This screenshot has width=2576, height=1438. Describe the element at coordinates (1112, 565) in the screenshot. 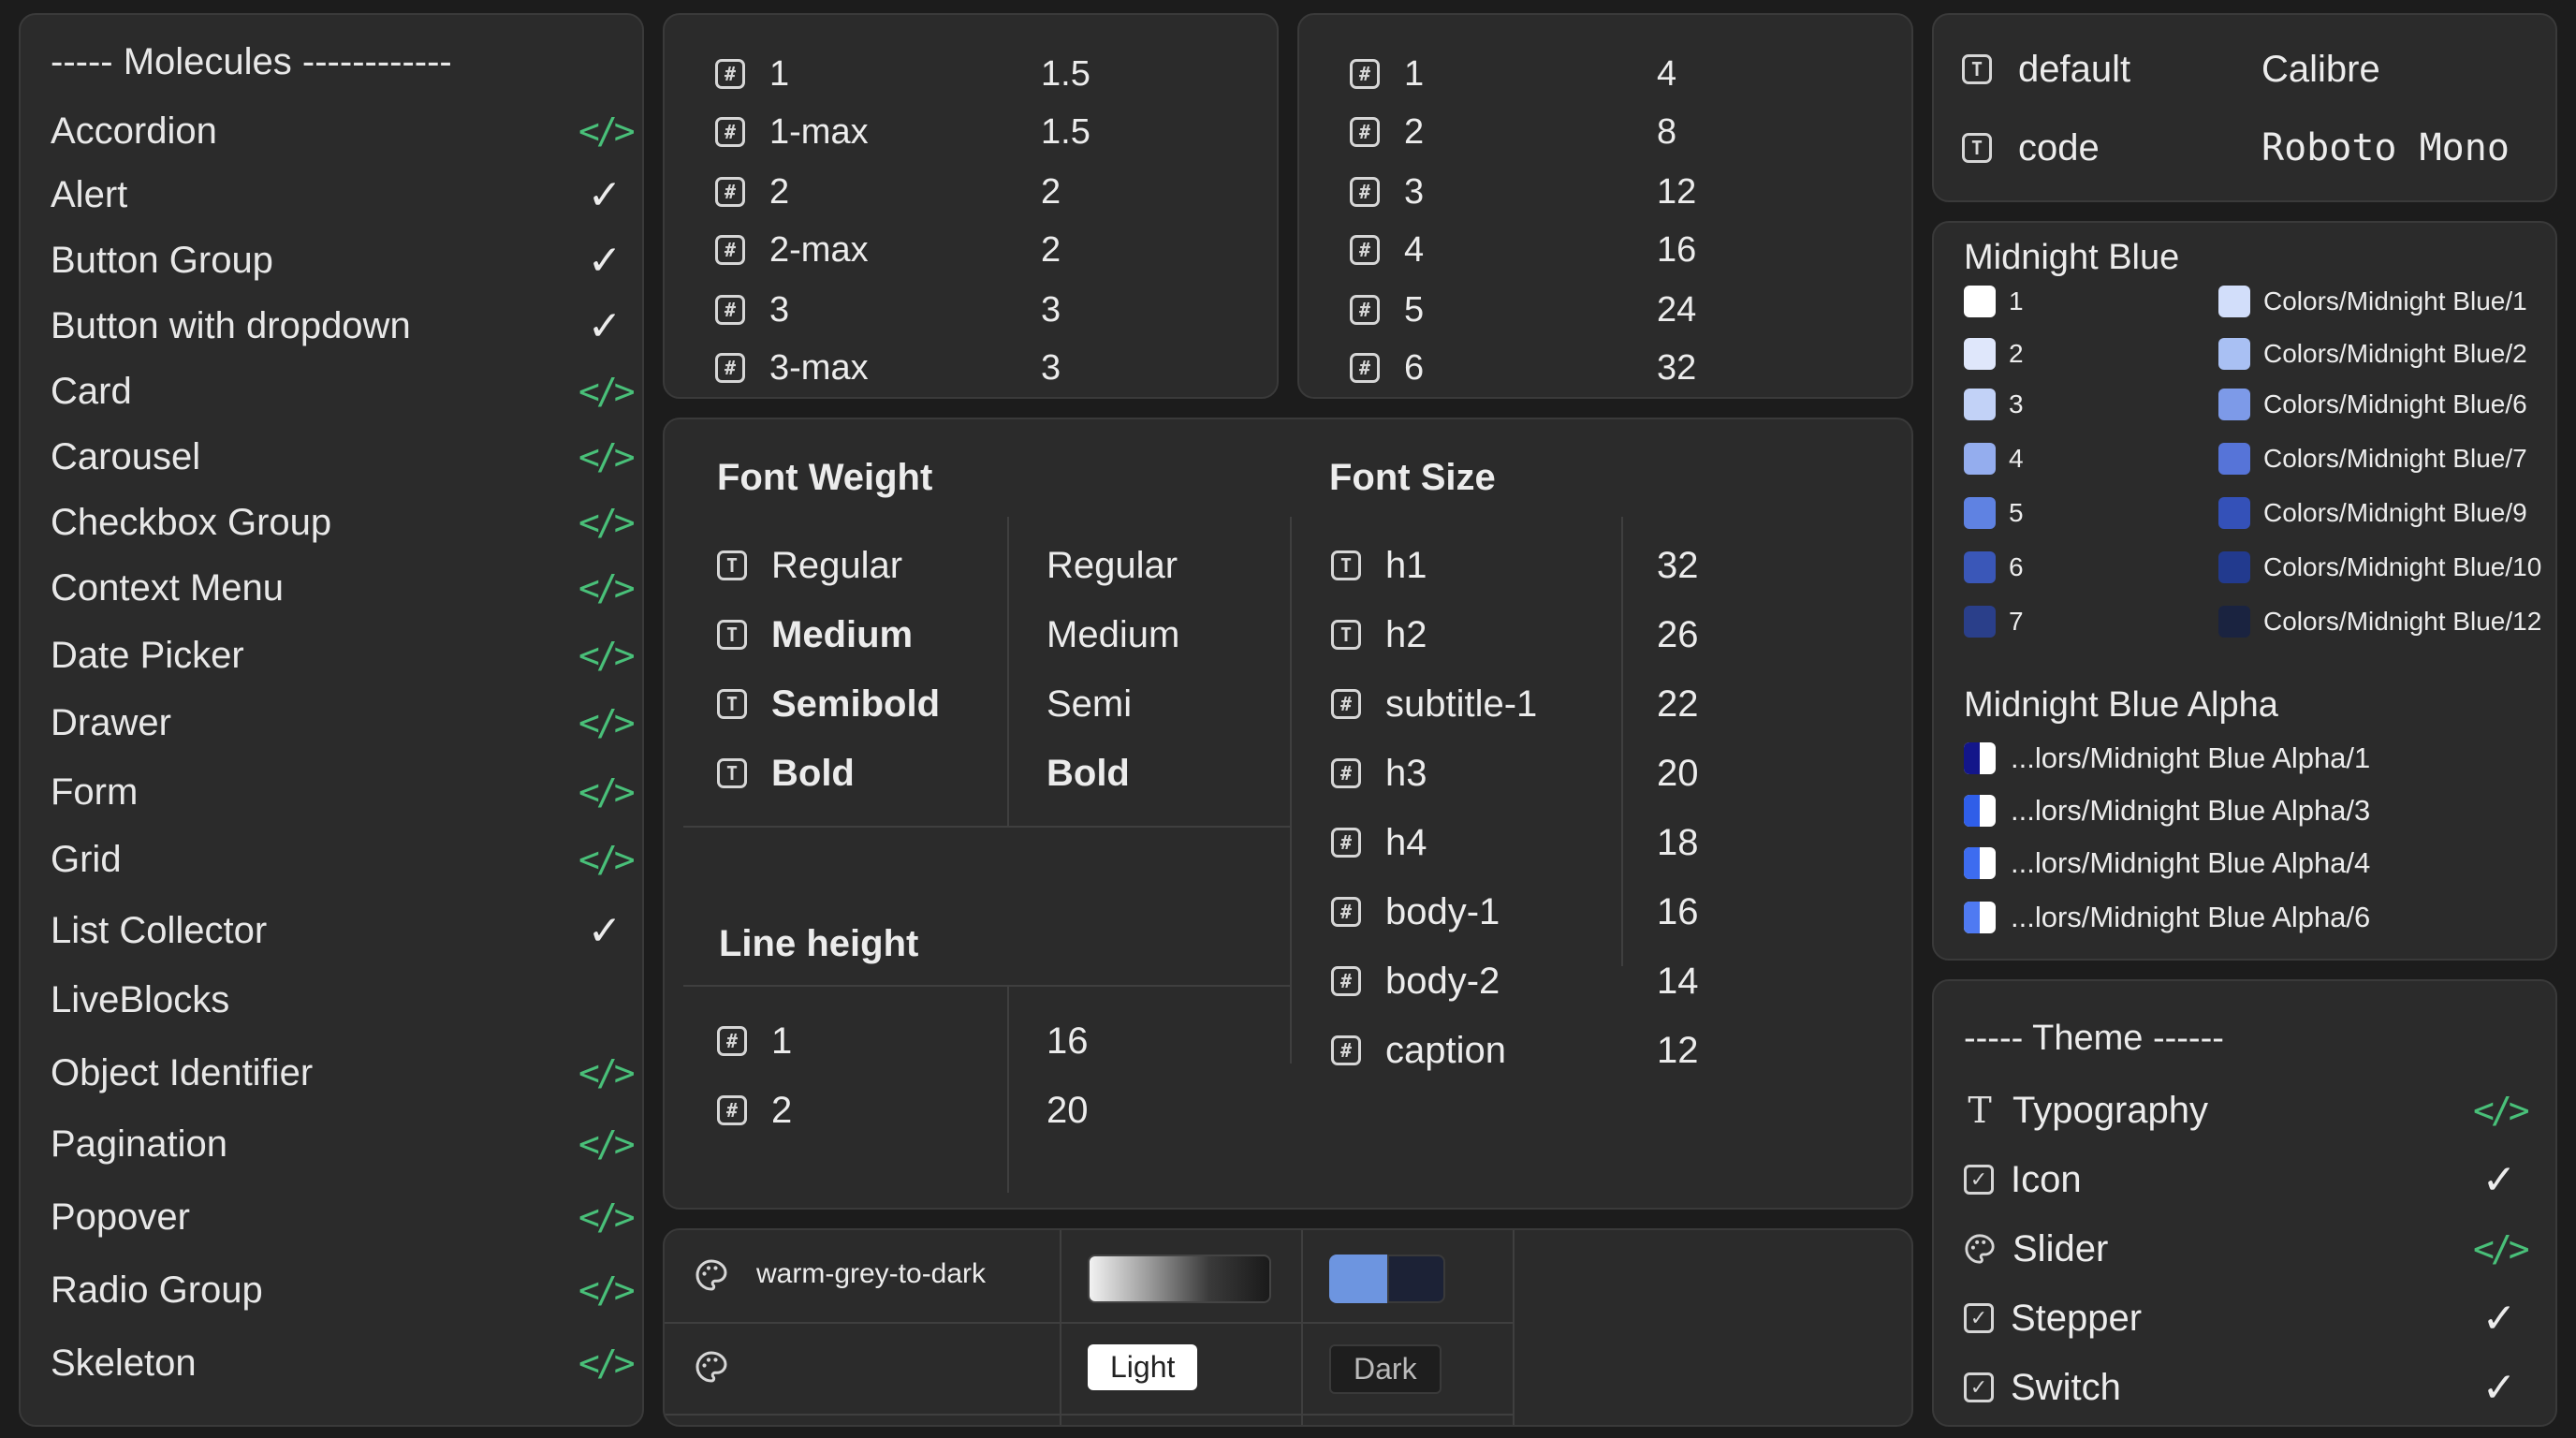

I see `font-weight-value: Regular` at that location.